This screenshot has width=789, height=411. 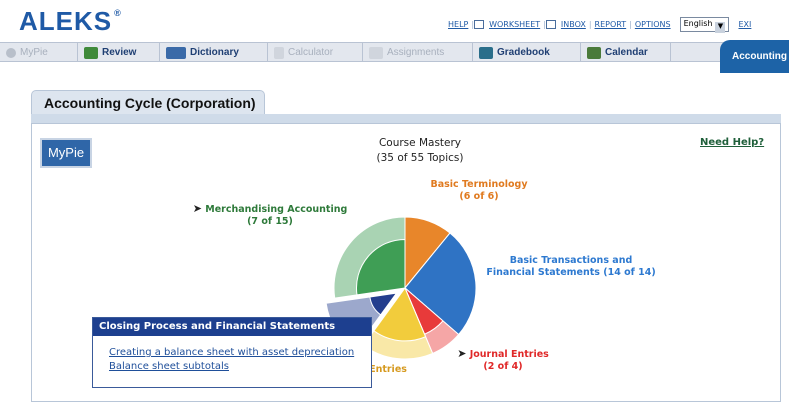 I want to click on label-basic-terminology: Basic Terminology (6 of 6), so click(x=479, y=191).